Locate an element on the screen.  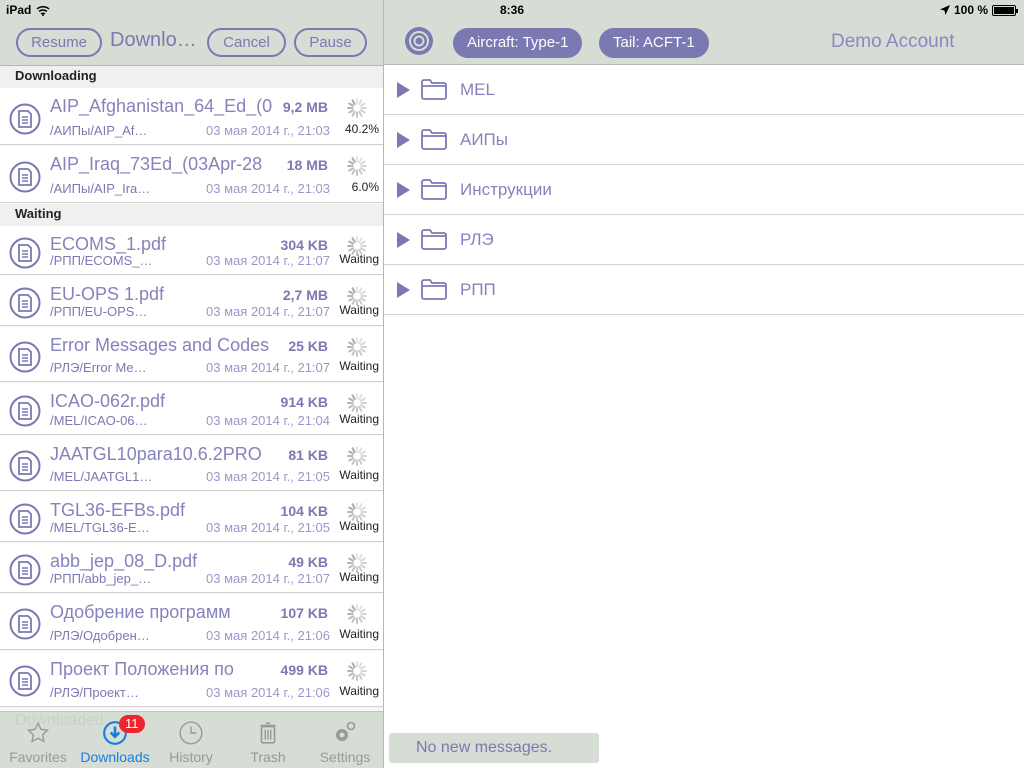
download-status: 40.2% is located at coordinates (361, 129).